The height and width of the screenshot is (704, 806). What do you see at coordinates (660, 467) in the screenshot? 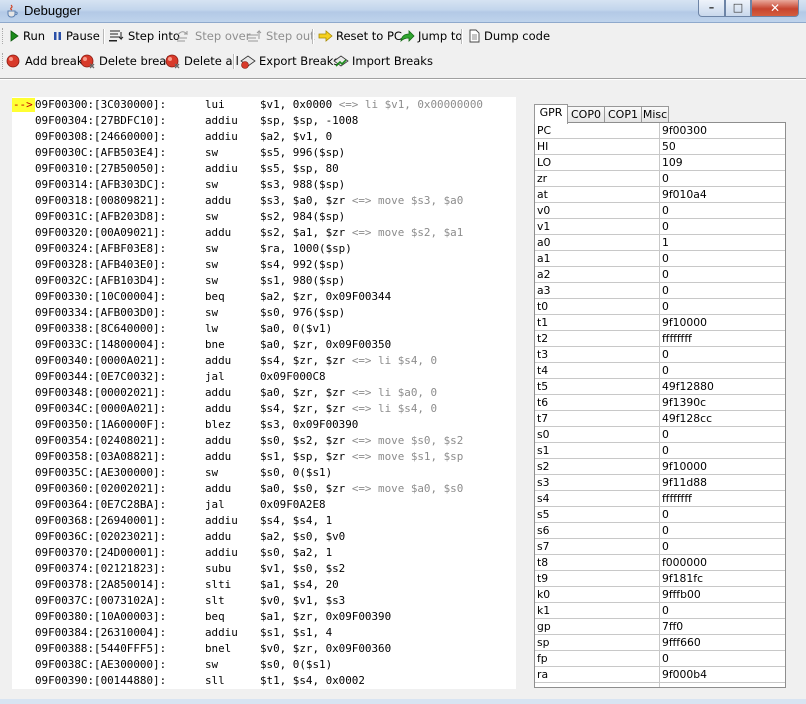
I see `register-row: s2 9f10000` at bounding box center [660, 467].